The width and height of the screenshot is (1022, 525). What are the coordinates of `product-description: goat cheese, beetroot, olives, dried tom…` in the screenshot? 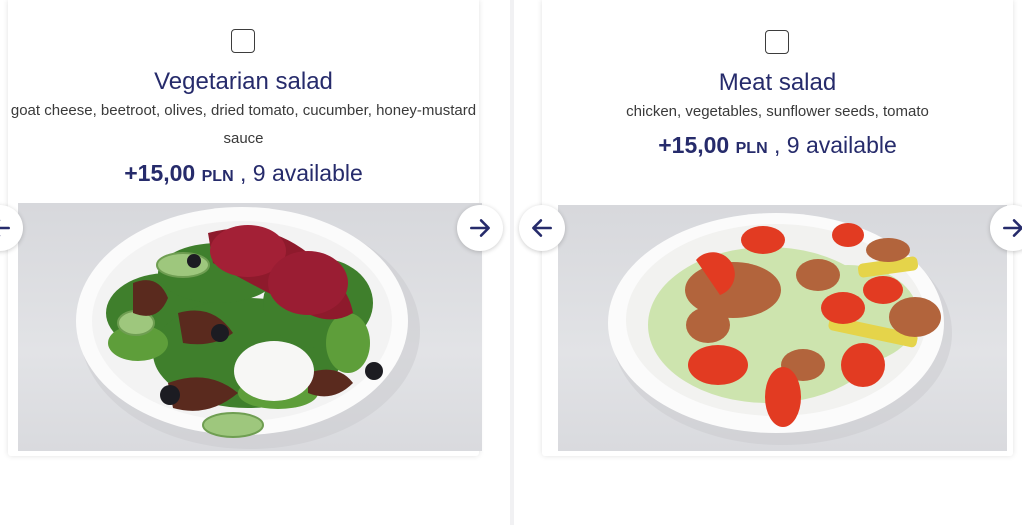 It's located at (243, 124).